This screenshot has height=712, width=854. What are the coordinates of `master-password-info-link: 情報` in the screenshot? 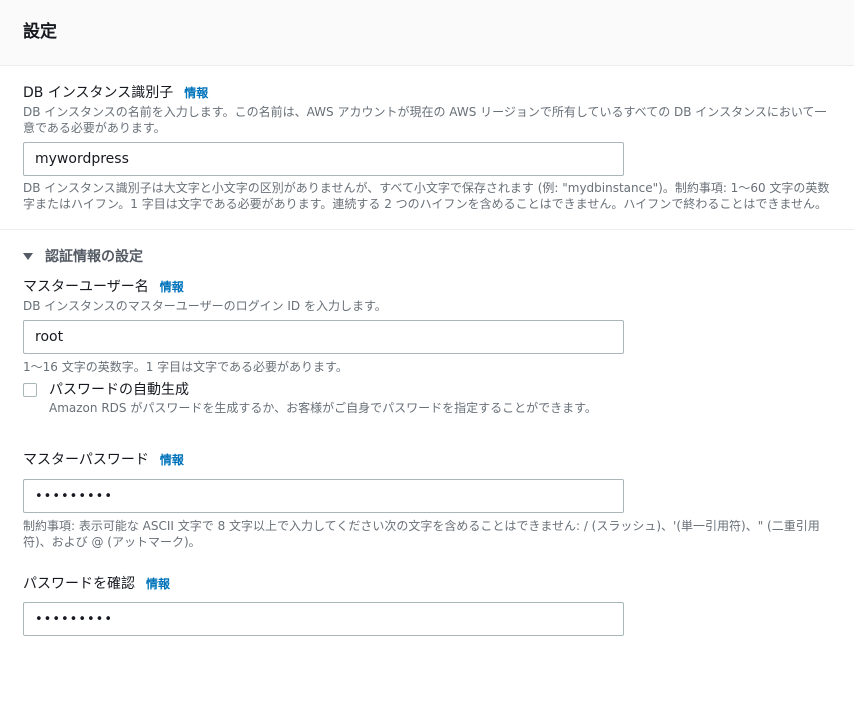 It's located at (172, 460).